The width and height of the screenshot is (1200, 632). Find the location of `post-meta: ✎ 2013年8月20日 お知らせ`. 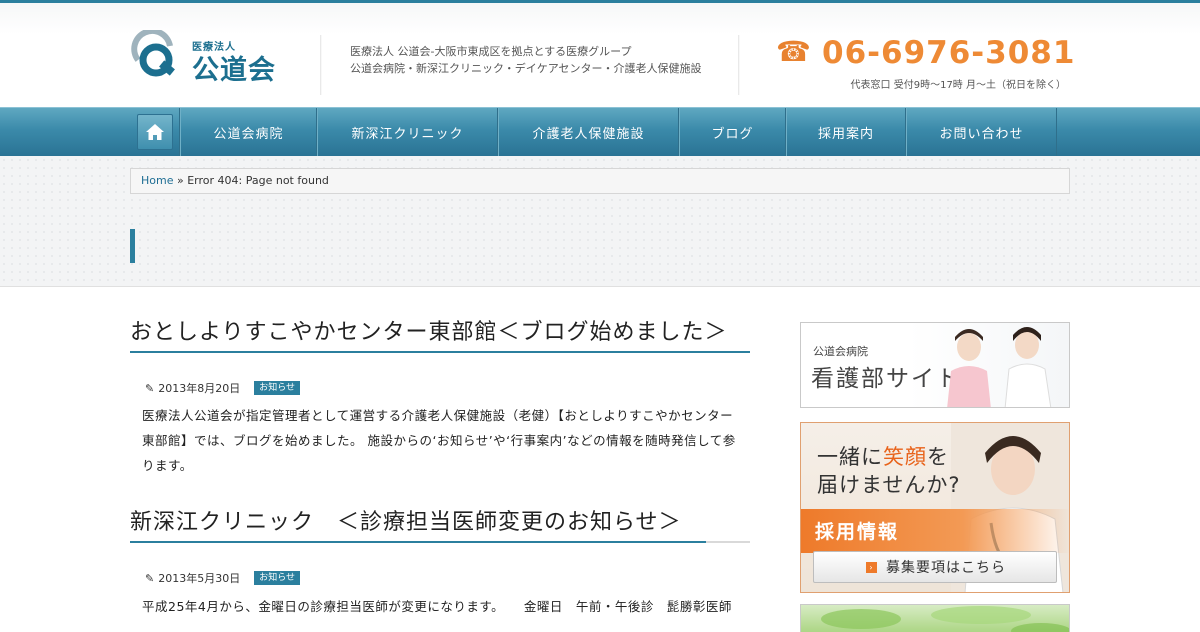

post-meta: ✎ 2013年8月20日 お知らせ is located at coordinates (223, 388).